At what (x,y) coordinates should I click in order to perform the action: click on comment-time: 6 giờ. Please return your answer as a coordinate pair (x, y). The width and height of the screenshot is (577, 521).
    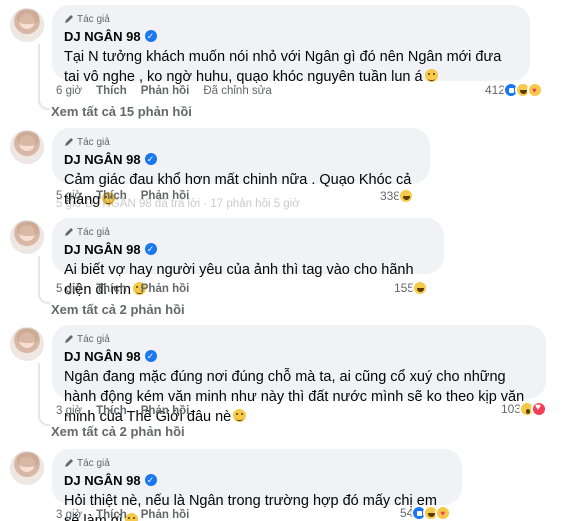
    Looking at the image, I should click on (69, 91).